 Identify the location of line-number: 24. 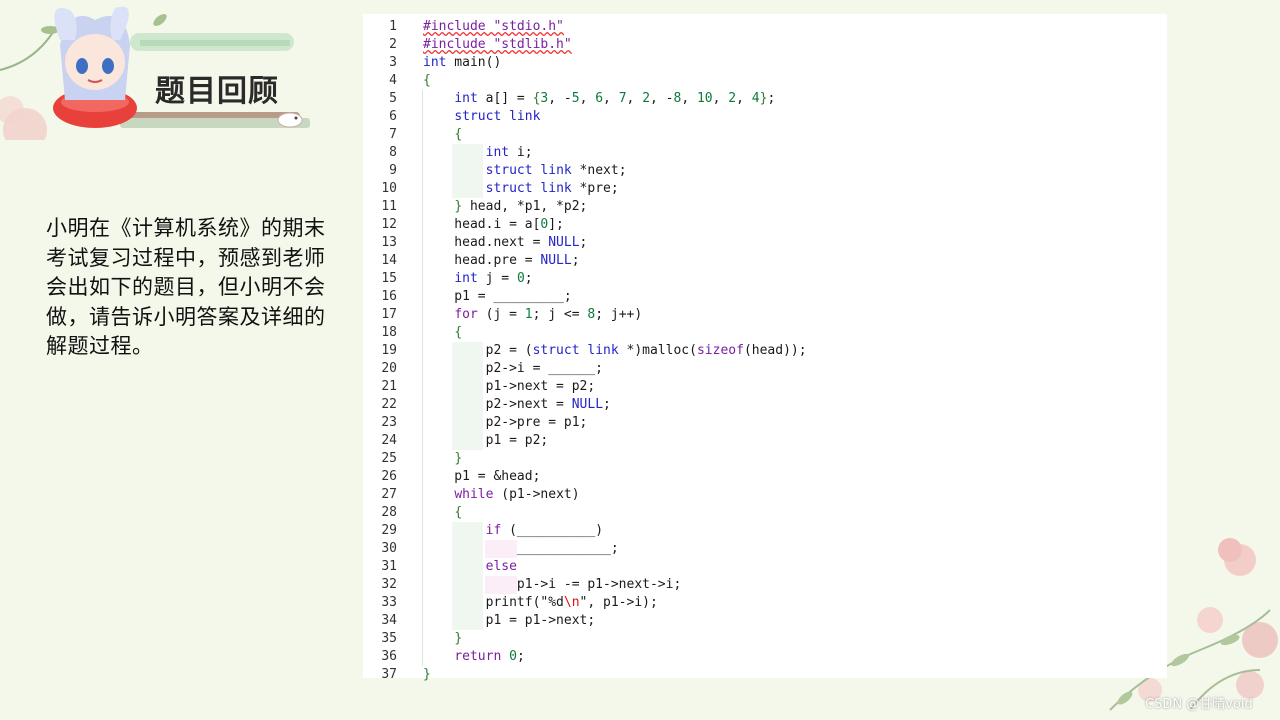
(389, 440).